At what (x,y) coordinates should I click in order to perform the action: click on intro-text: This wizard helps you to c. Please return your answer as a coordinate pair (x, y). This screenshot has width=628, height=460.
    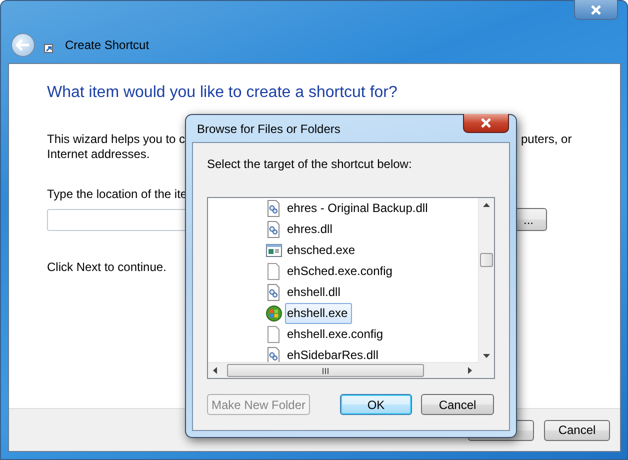
    Looking at the image, I should click on (116, 139).